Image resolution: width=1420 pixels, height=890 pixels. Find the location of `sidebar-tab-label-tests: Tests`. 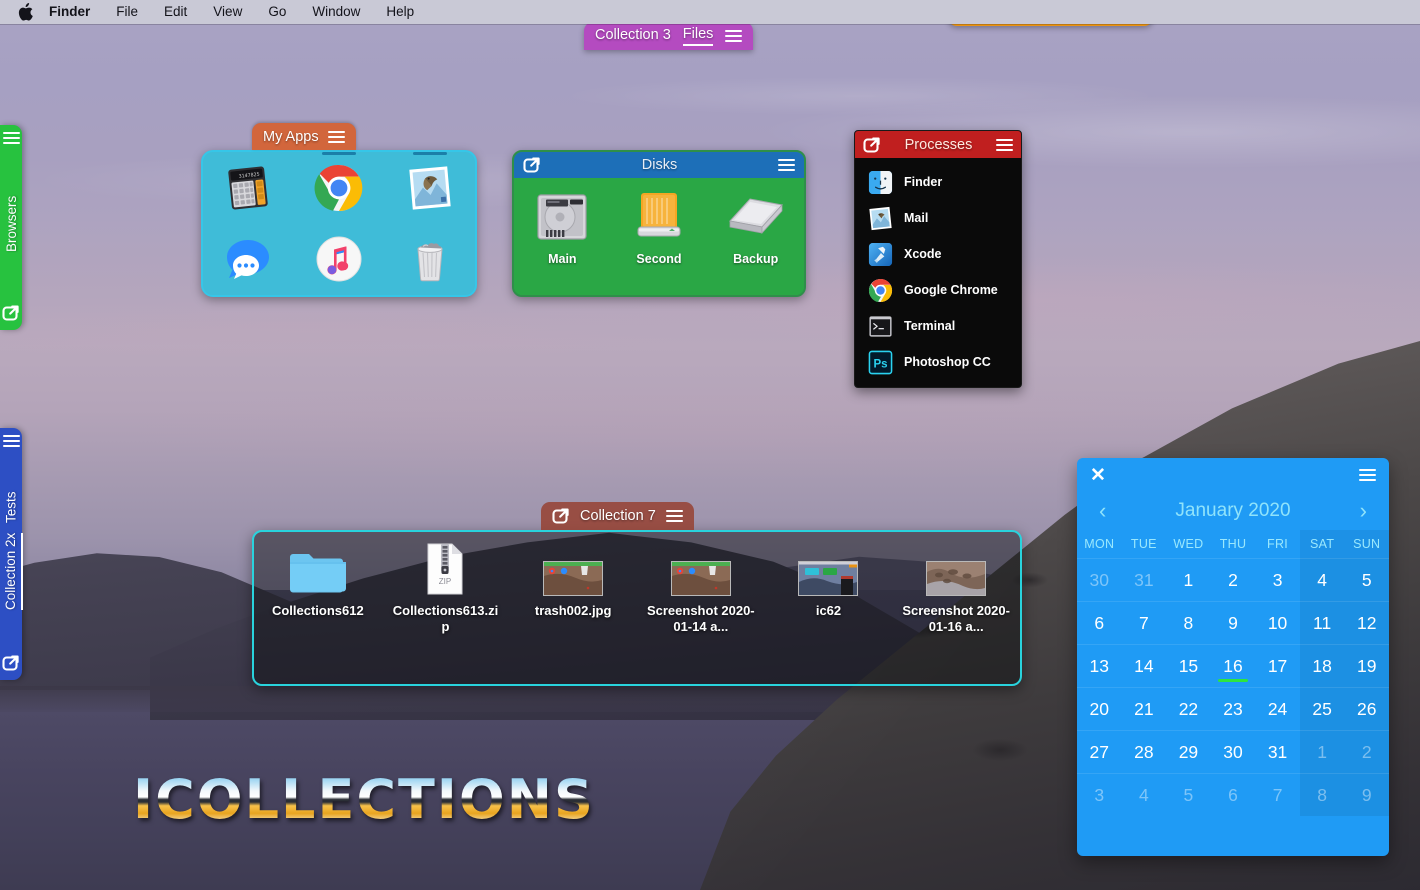

sidebar-tab-label-tests: Tests is located at coordinates (11, 507).